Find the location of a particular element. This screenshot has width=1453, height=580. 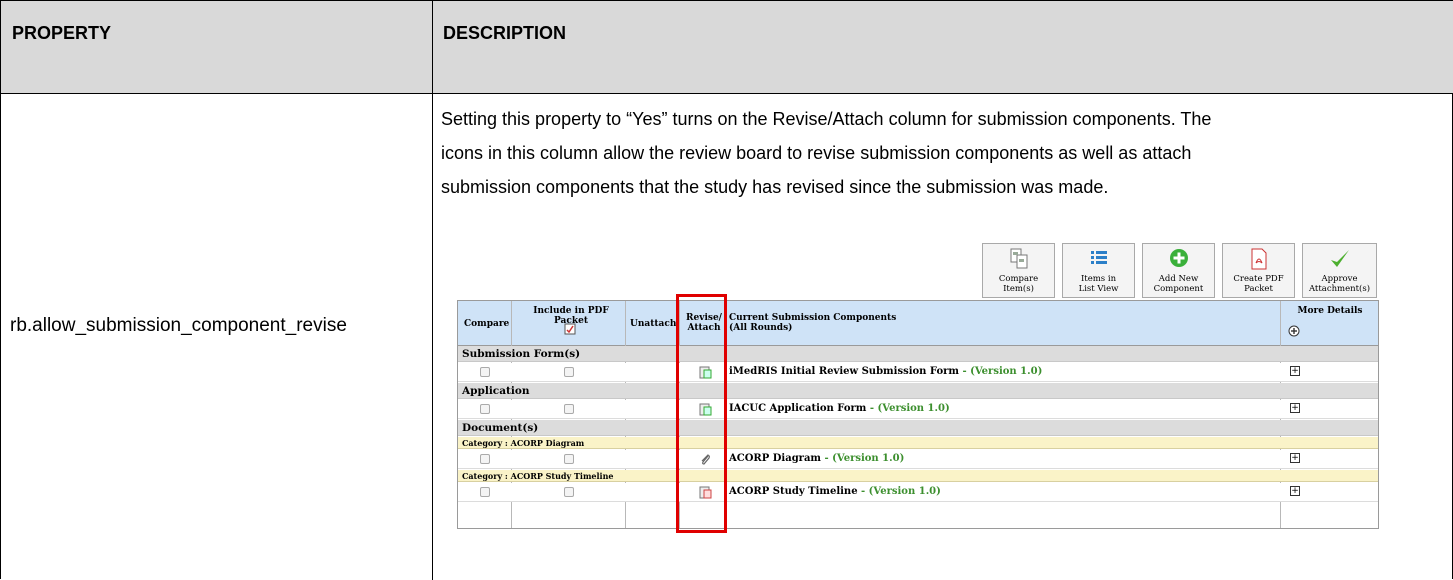

column-divider is located at coordinates (432, 290).